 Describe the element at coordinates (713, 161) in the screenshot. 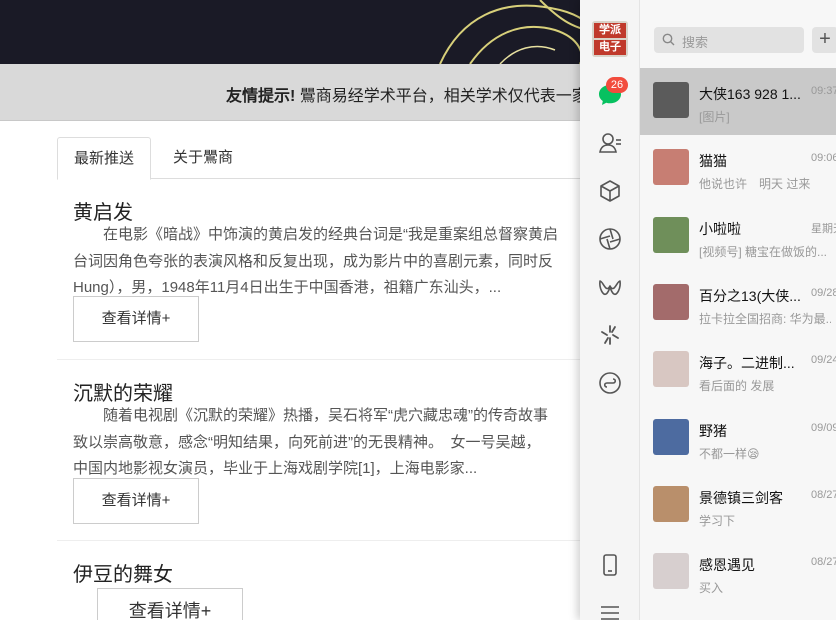

I see `chat-name: 猫猫` at that location.